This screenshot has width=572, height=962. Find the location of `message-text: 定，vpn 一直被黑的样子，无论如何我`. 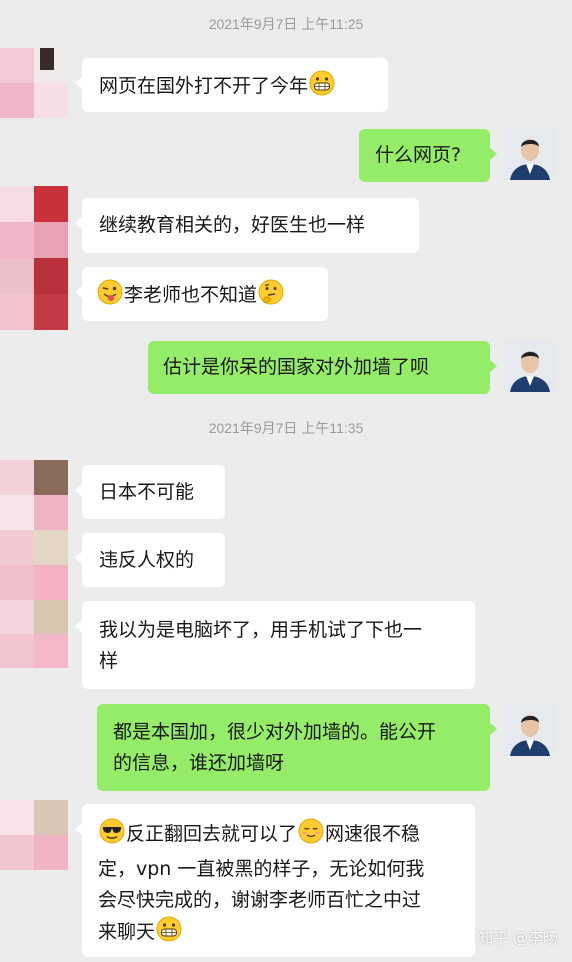

message-text: 定，vpn 一直被黑的样子，无论如何我 is located at coordinates (261, 869).